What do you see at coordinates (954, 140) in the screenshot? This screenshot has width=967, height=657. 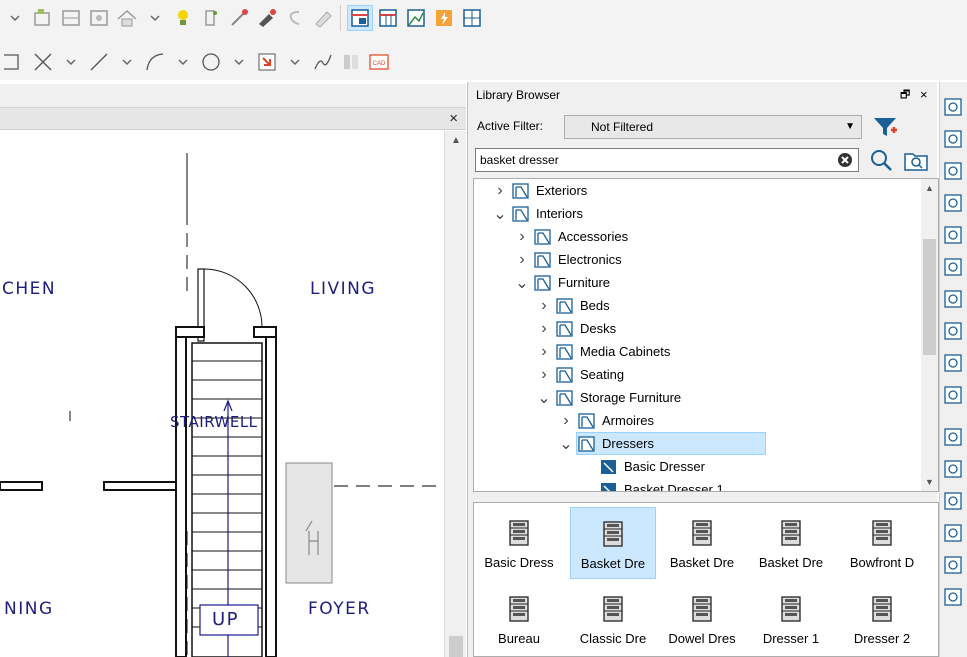 I see `zoom-in-icon` at bounding box center [954, 140].